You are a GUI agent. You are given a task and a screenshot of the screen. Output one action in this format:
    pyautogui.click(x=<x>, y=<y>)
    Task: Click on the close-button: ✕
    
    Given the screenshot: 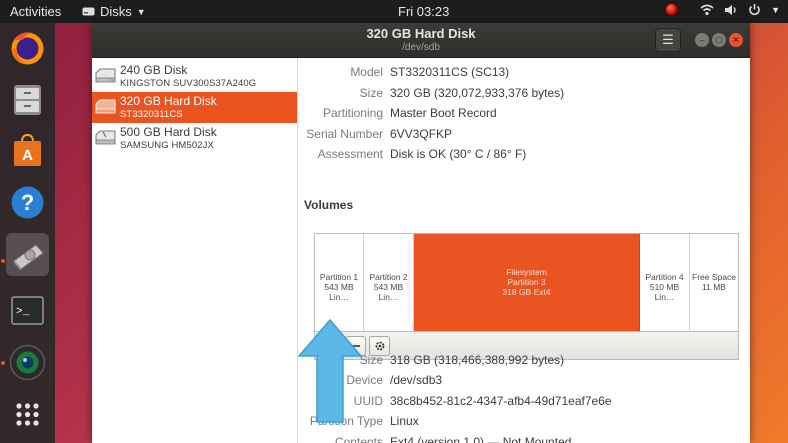 What is the action you would take?
    pyautogui.click(x=736, y=40)
    